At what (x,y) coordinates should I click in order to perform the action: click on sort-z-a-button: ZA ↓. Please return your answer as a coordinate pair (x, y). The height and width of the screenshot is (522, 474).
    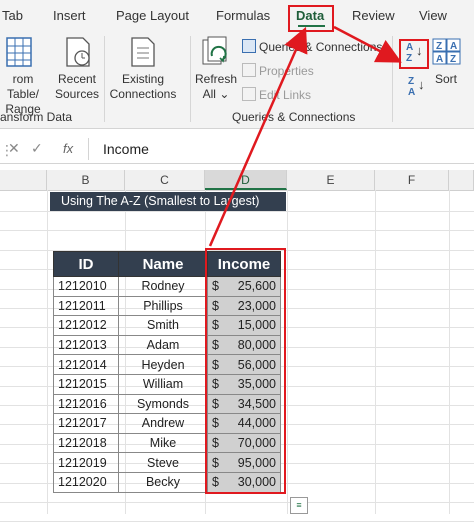
    Looking at the image, I should click on (417, 88).